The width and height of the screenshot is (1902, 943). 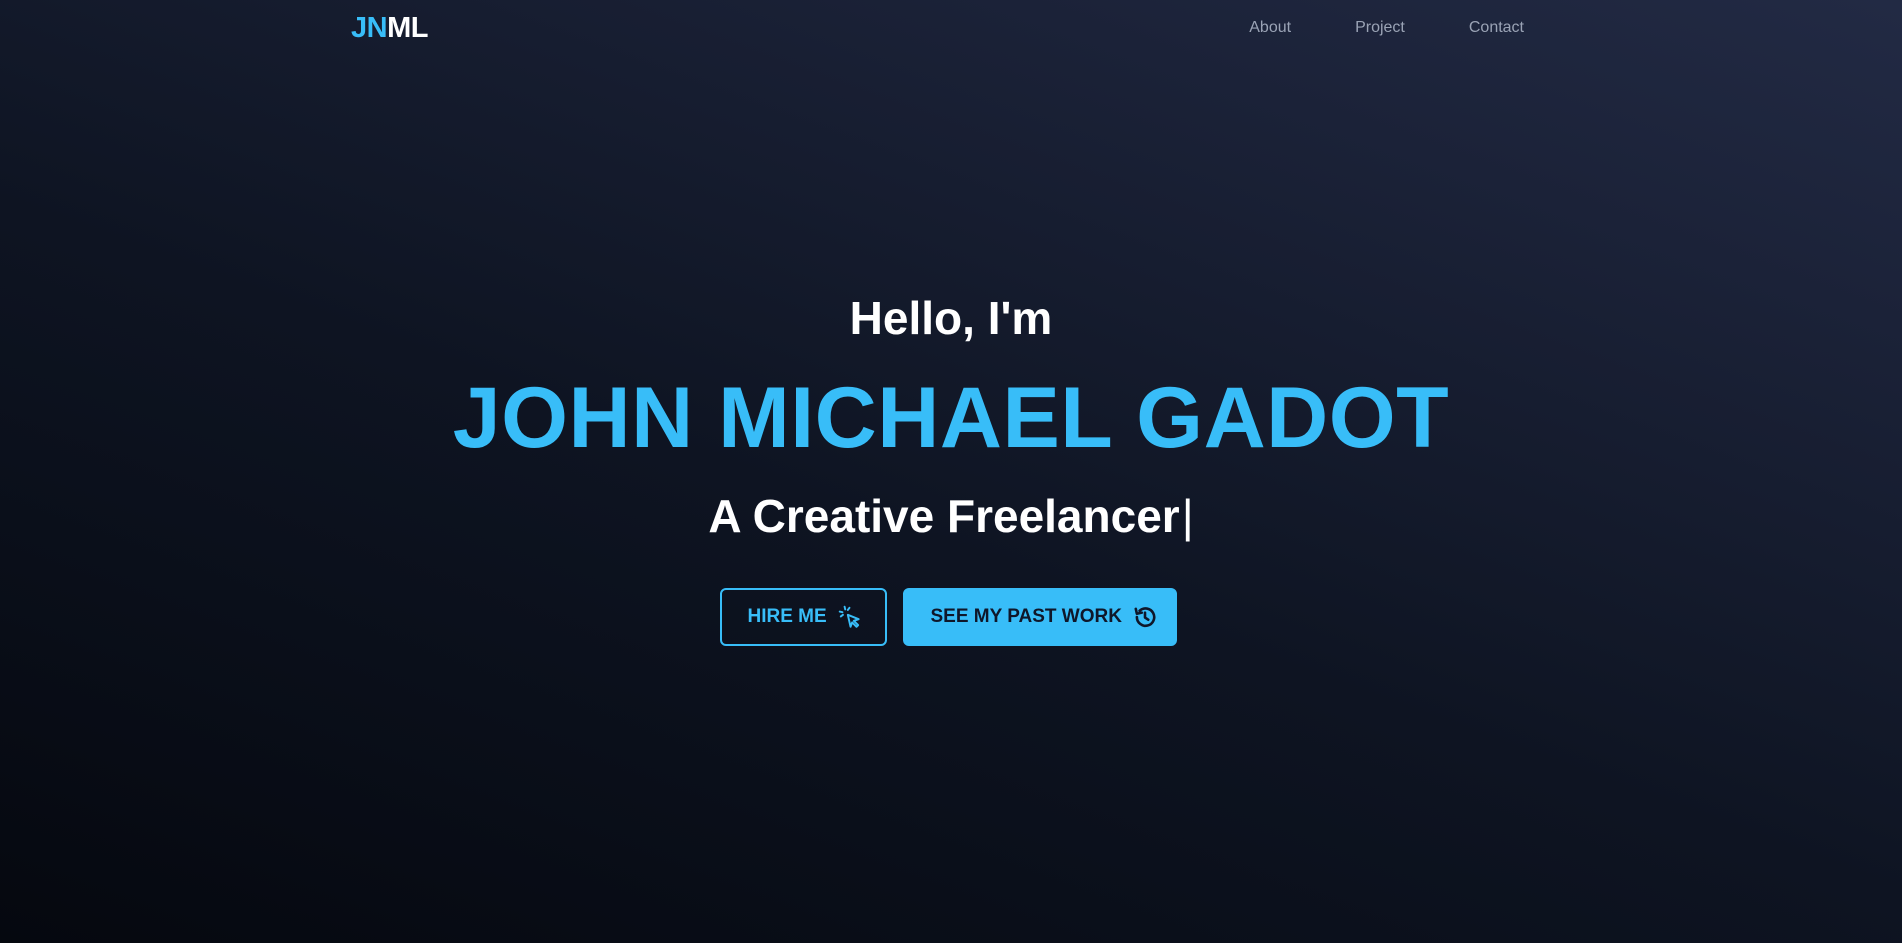 I want to click on hero-greeting: Hello, I'm, so click(x=951, y=318).